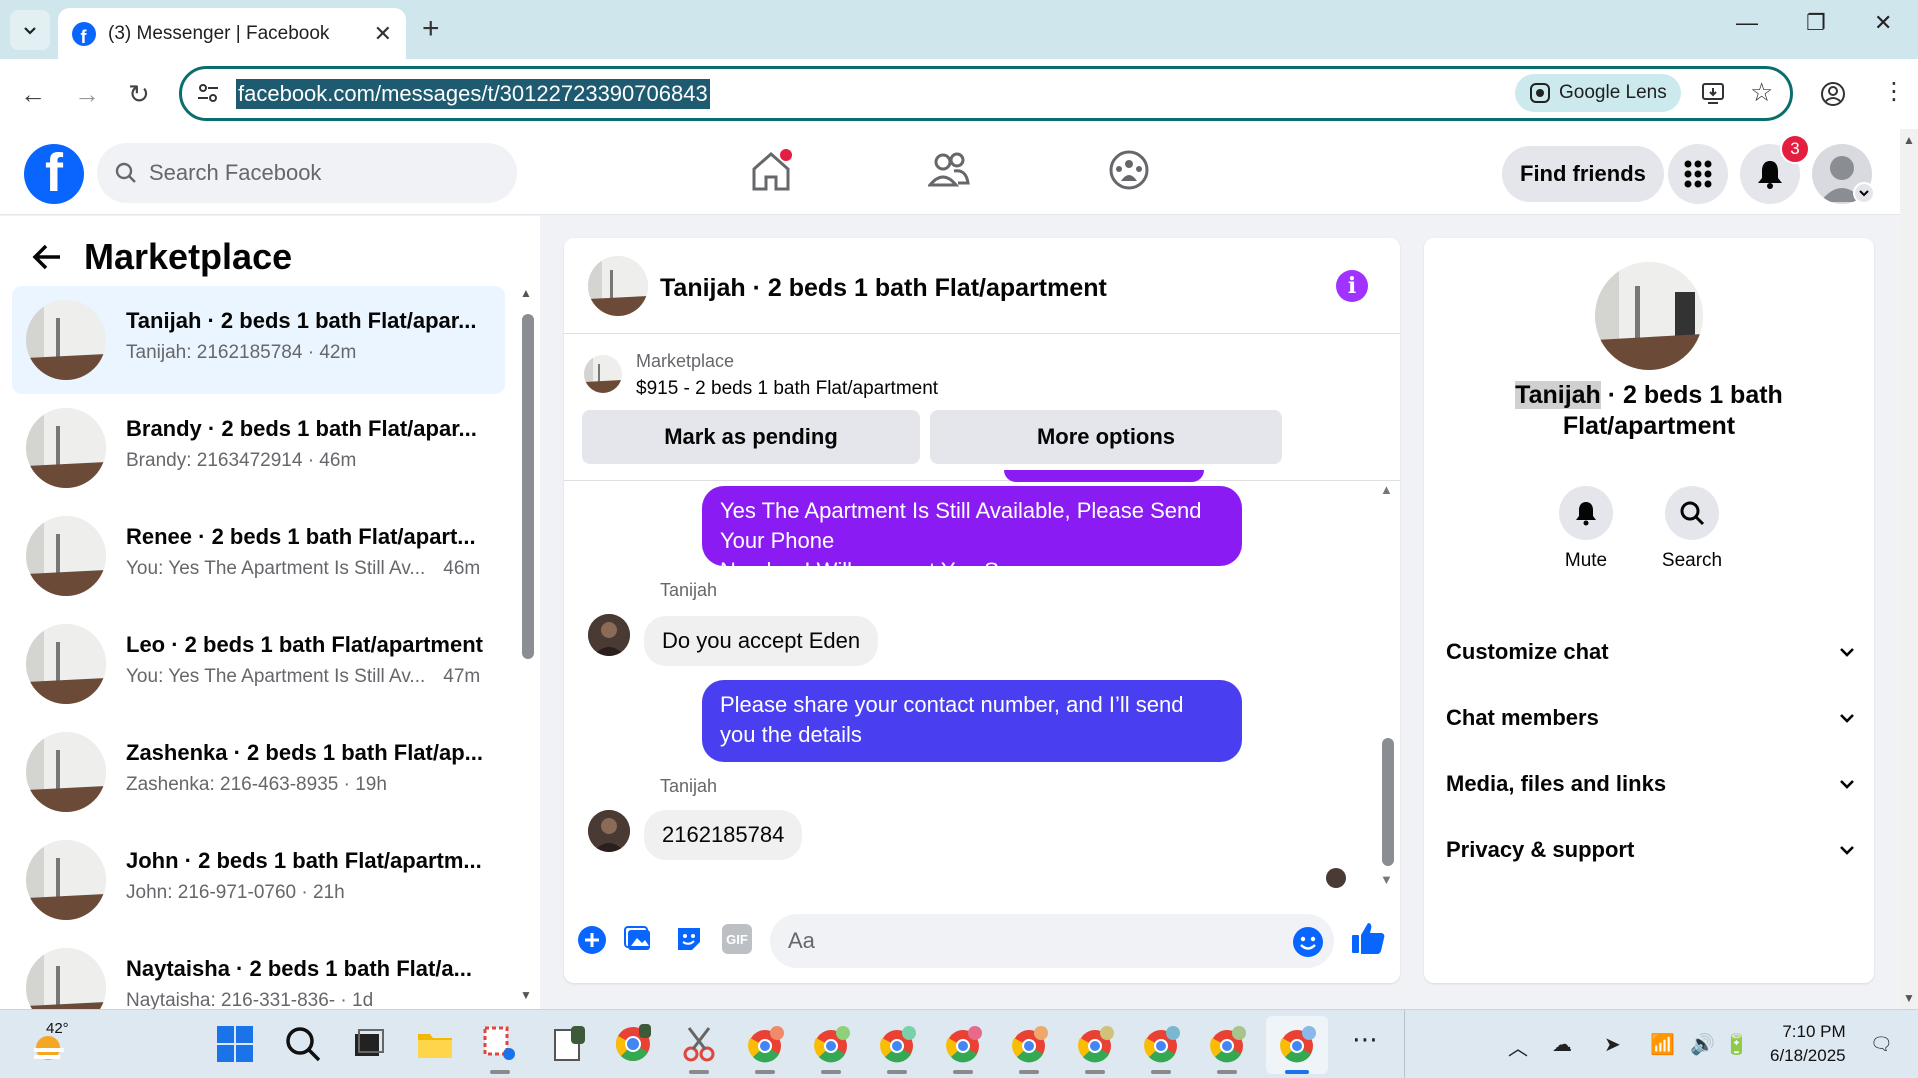  I want to click on close-window-icon: ✕, so click(1883, 23).